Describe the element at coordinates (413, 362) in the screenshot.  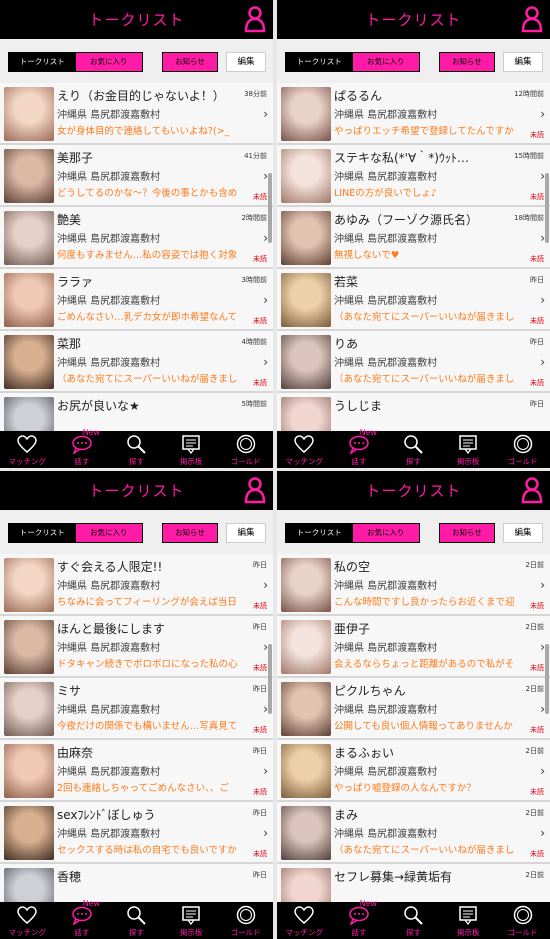
I see `list-item: りあ 昨日 沖縄県 島尻郡渡嘉敷村 （あなた宛てにスーパーいいねが届きまし 未読 ›` at that location.